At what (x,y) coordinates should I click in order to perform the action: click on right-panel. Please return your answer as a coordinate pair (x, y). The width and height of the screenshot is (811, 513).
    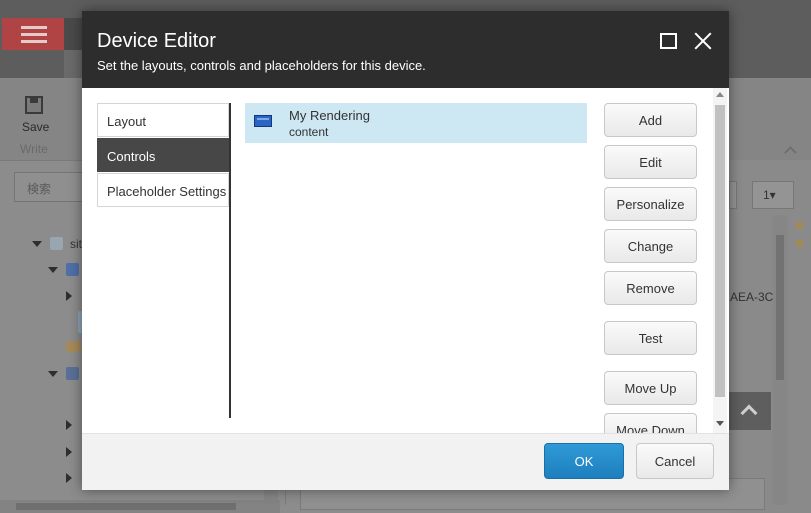
    Looking at the image, I should click on (770, 336).